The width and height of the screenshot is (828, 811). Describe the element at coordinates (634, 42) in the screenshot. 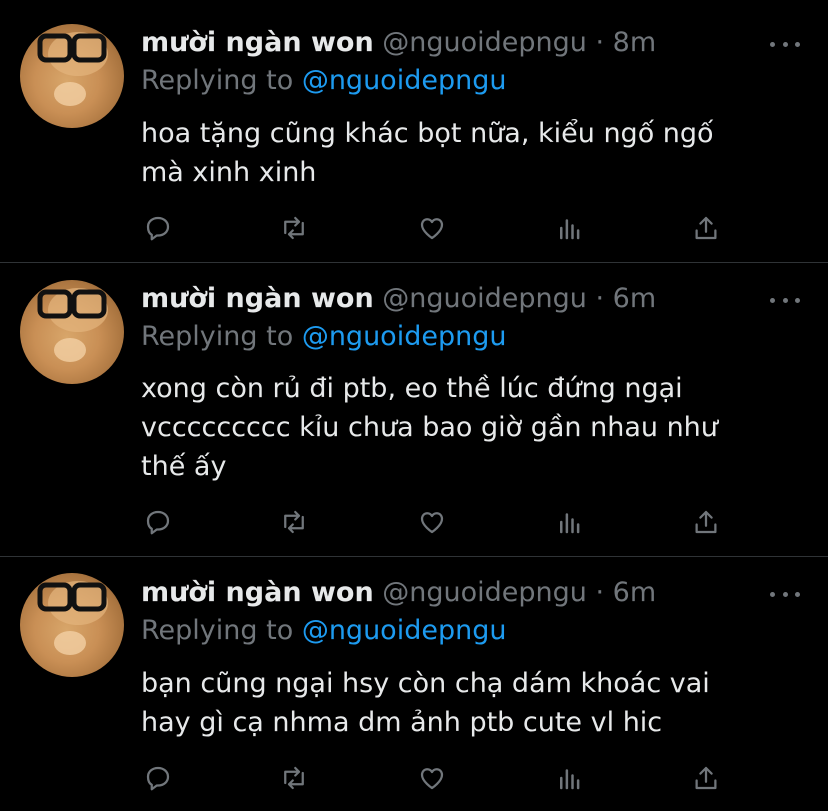

I see `timestamp: 8m` at that location.